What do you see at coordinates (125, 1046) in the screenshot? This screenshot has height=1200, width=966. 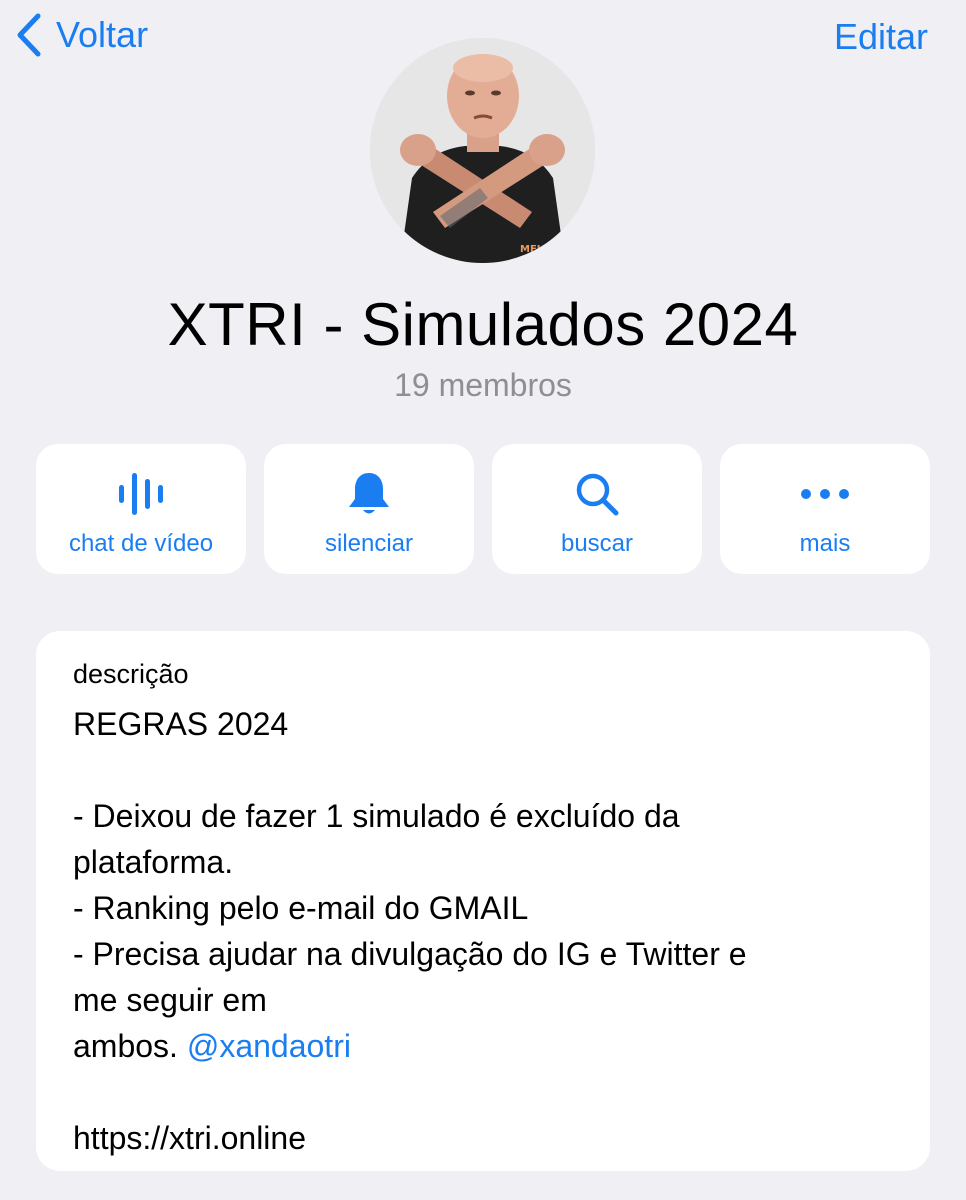 I see `description-text: ambos.` at bounding box center [125, 1046].